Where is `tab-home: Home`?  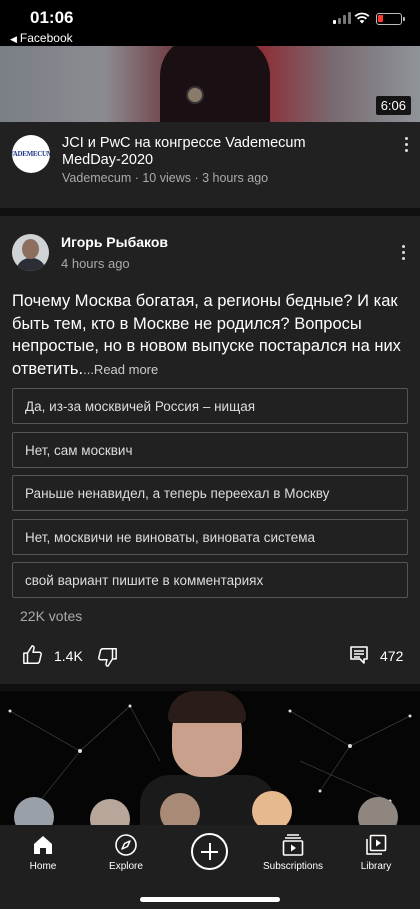
tab-home: Home is located at coordinates (43, 852).